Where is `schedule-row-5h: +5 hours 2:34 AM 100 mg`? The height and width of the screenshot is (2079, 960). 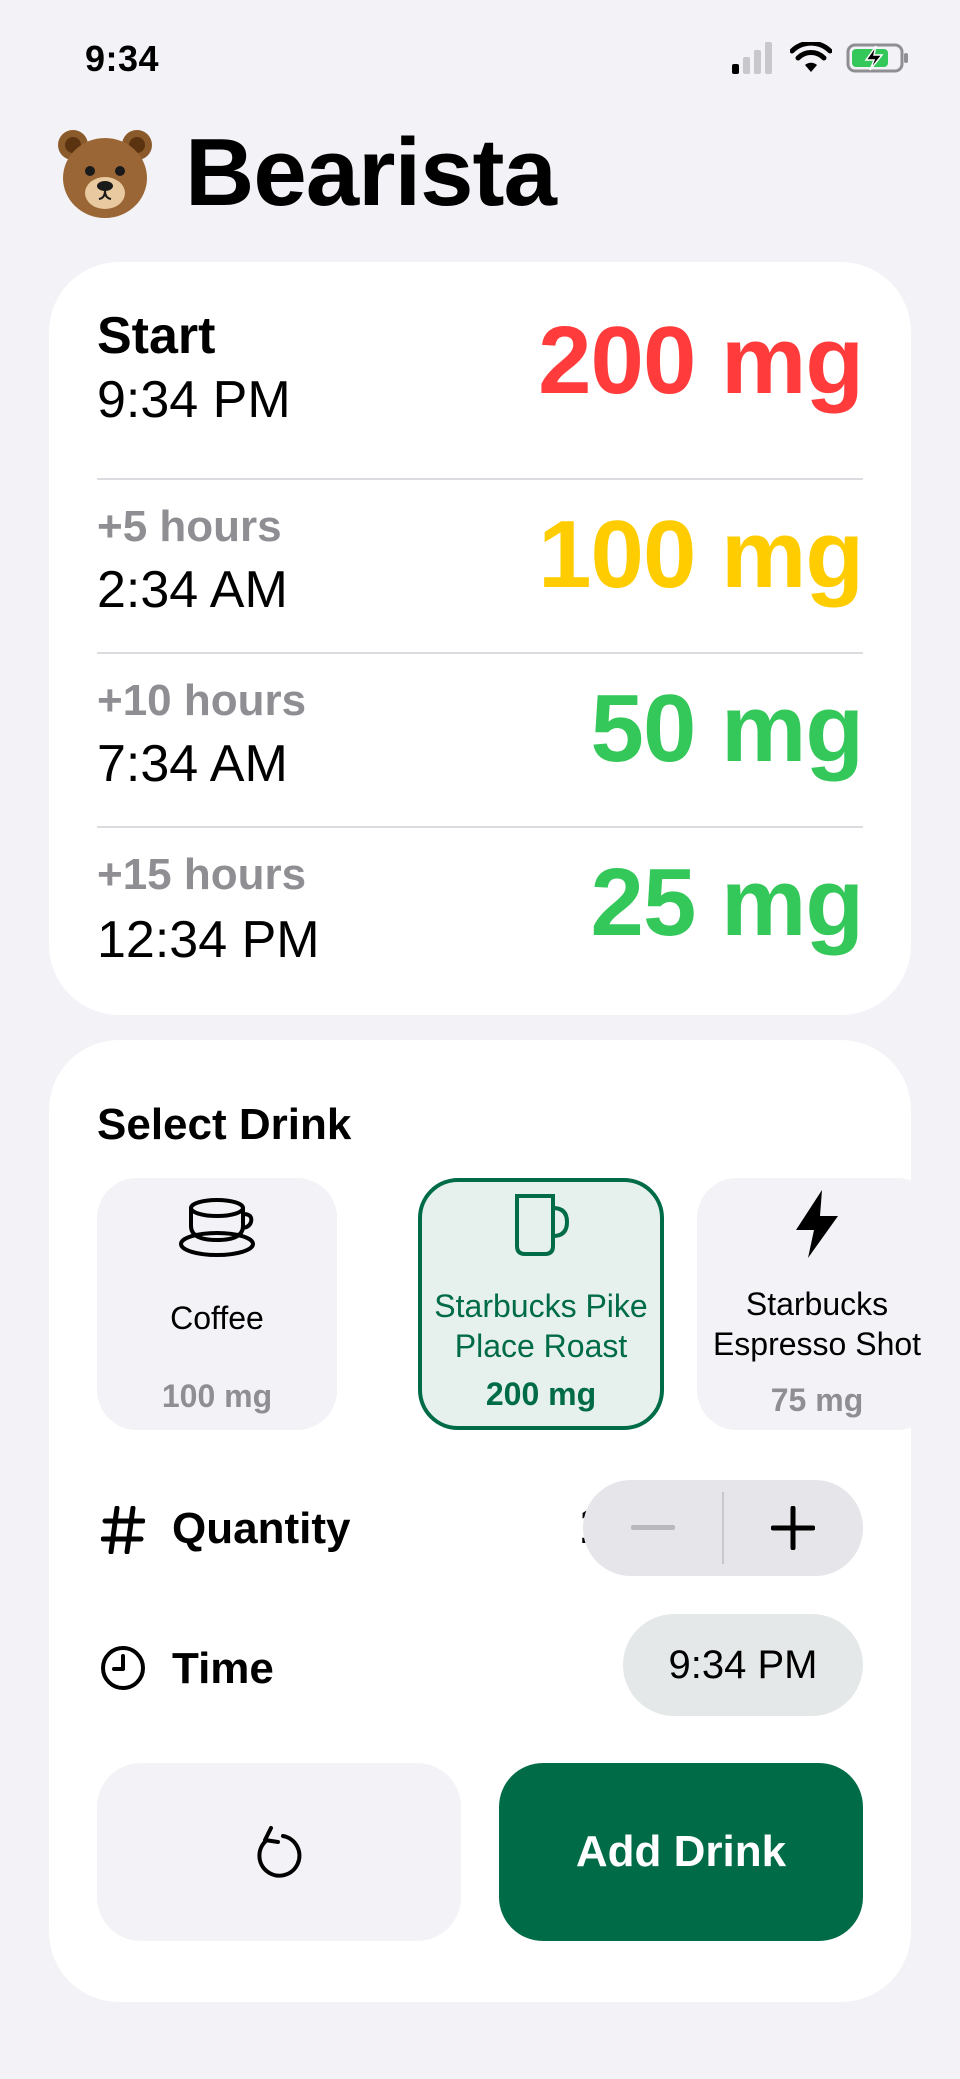 schedule-row-5h: +5 hours 2:34 AM 100 mg is located at coordinates (480, 567).